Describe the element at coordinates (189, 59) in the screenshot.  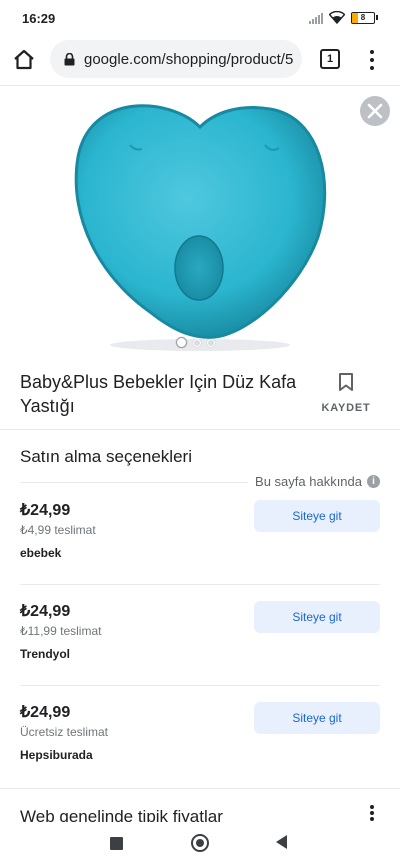
I see `url-text: google.com/shopping/product/53` at that location.